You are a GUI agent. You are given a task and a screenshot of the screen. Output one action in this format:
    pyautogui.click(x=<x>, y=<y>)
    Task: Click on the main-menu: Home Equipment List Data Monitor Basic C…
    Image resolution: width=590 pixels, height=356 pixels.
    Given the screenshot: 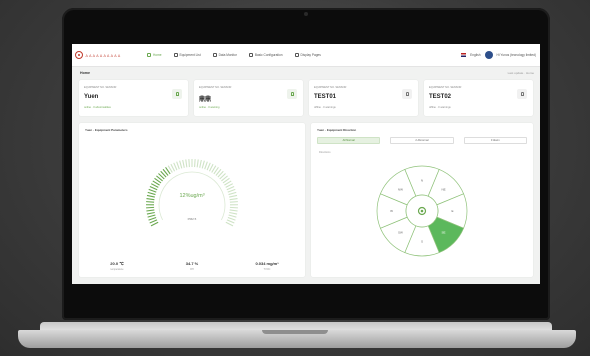 What is the action you would take?
    pyautogui.click(x=234, y=55)
    